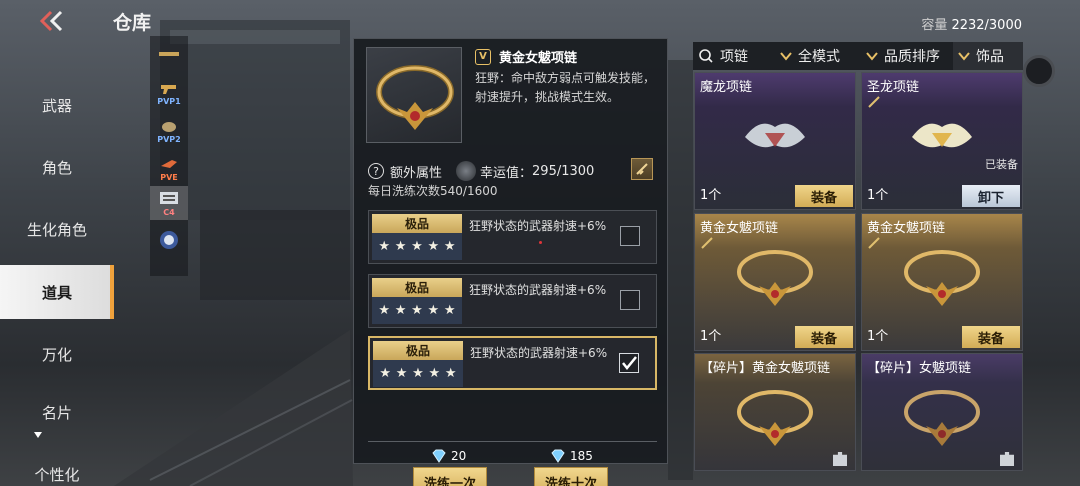 The width and height of the screenshot is (1080, 486). What do you see at coordinates (169, 241) in the screenshot?
I see `sub-item-helmet` at bounding box center [169, 241].